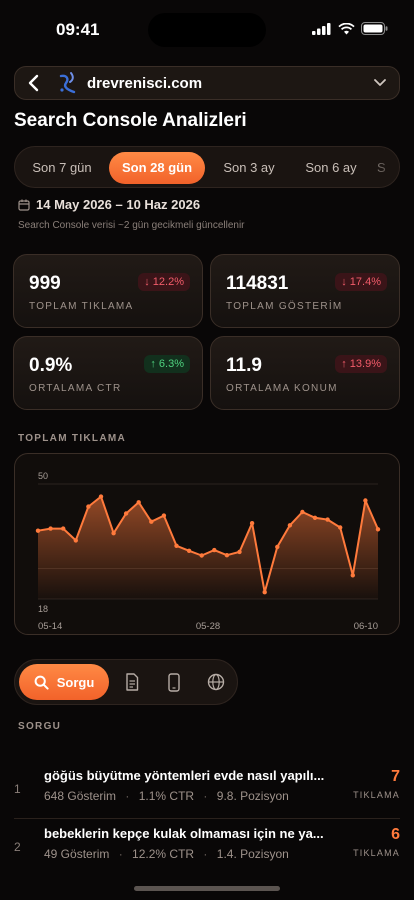 The width and height of the screenshot is (414, 900). I want to click on query-meta: 49 Gösterim · 12.2% CTR · 1.4. Pozisyon, so click(166, 854).